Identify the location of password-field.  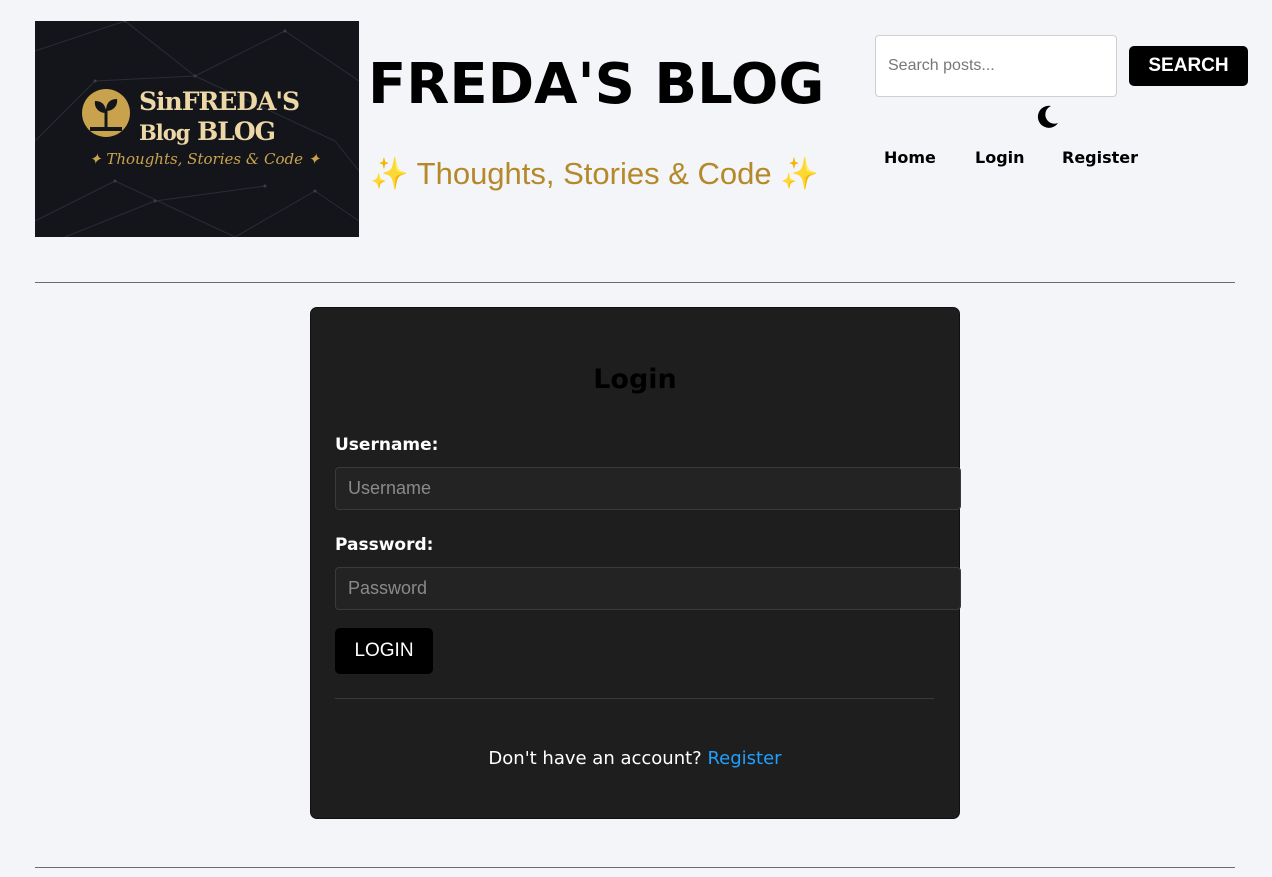
(648, 588).